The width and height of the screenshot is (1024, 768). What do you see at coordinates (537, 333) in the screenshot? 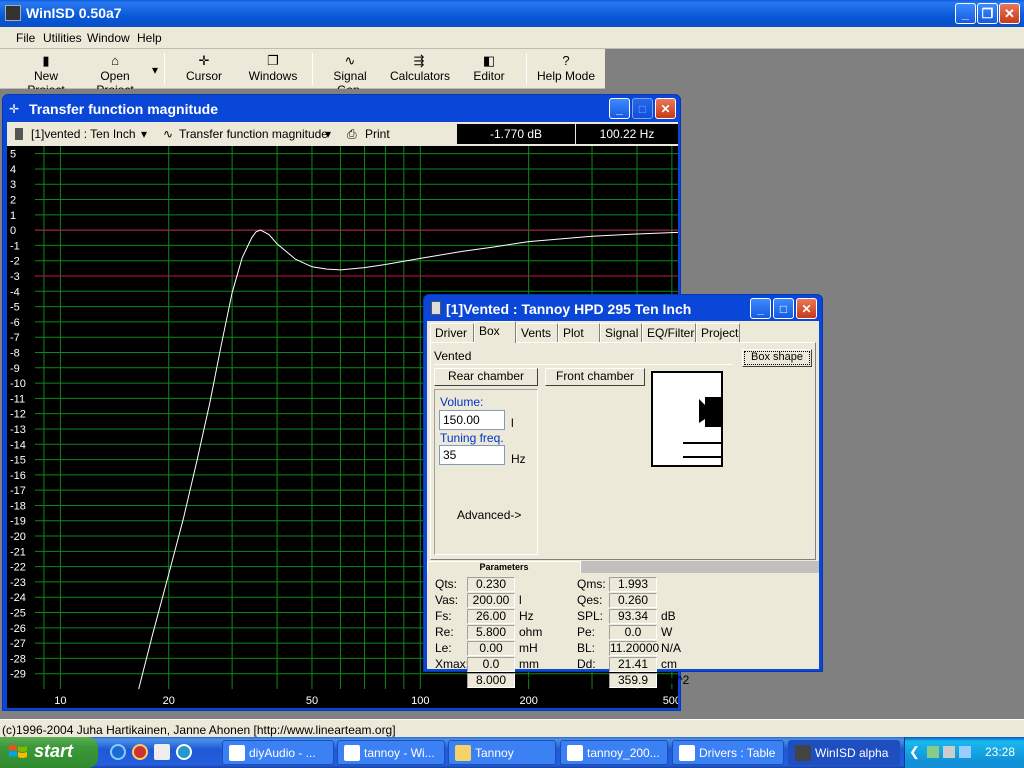
I see `tab-vents: Vents` at bounding box center [537, 333].